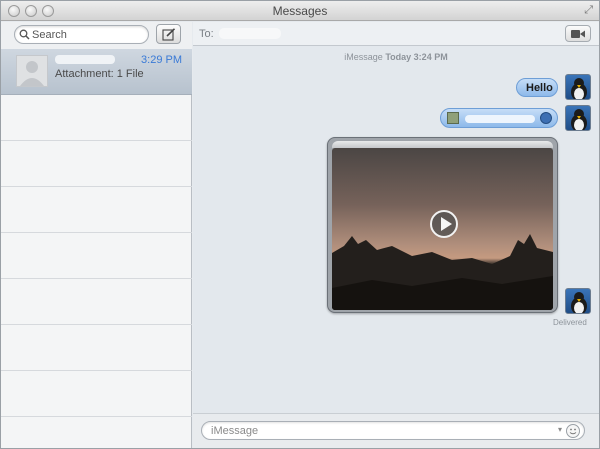 Image resolution: width=600 pixels, height=449 pixels. Describe the element at coordinates (99, 74) in the screenshot. I see `conversation-preview: Attachment: 1 File` at that location.